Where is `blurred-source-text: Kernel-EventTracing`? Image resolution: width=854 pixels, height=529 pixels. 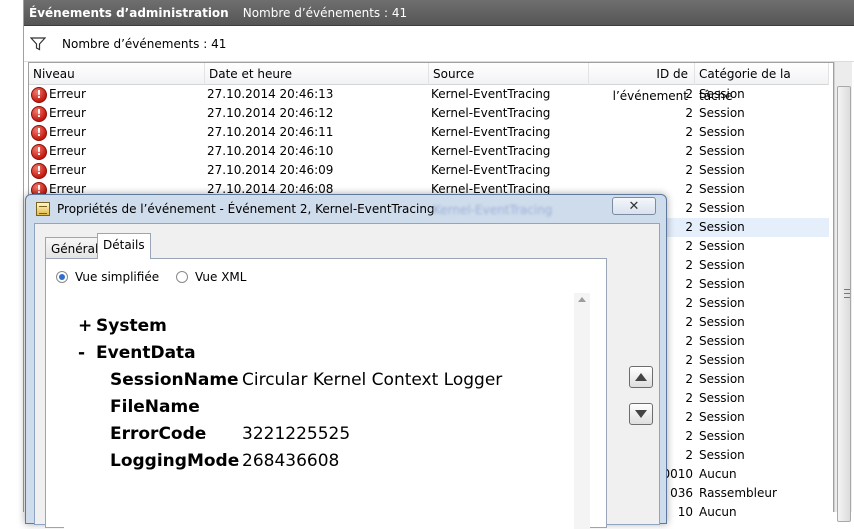 blurred-source-text: Kernel-EventTracing is located at coordinates (493, 210).